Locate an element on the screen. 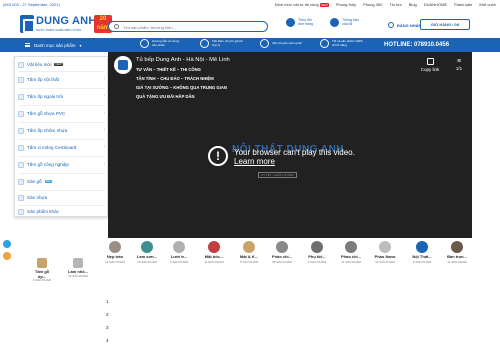  menu-item-san-pham-khac: Sản phẩm khác is located at coordinates (62, 211).